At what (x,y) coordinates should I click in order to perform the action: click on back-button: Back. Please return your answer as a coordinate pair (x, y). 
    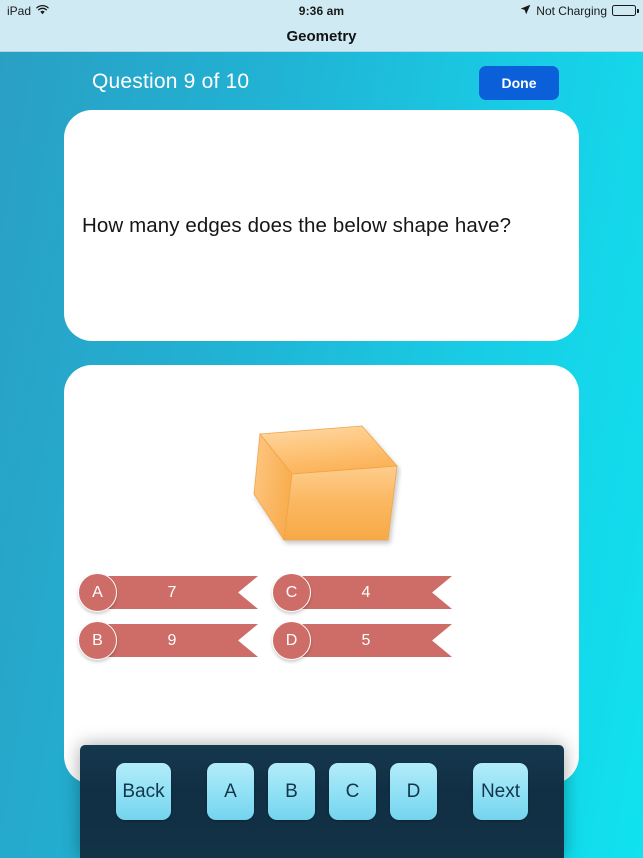
    Looking at the image, I should click on (143, 791).